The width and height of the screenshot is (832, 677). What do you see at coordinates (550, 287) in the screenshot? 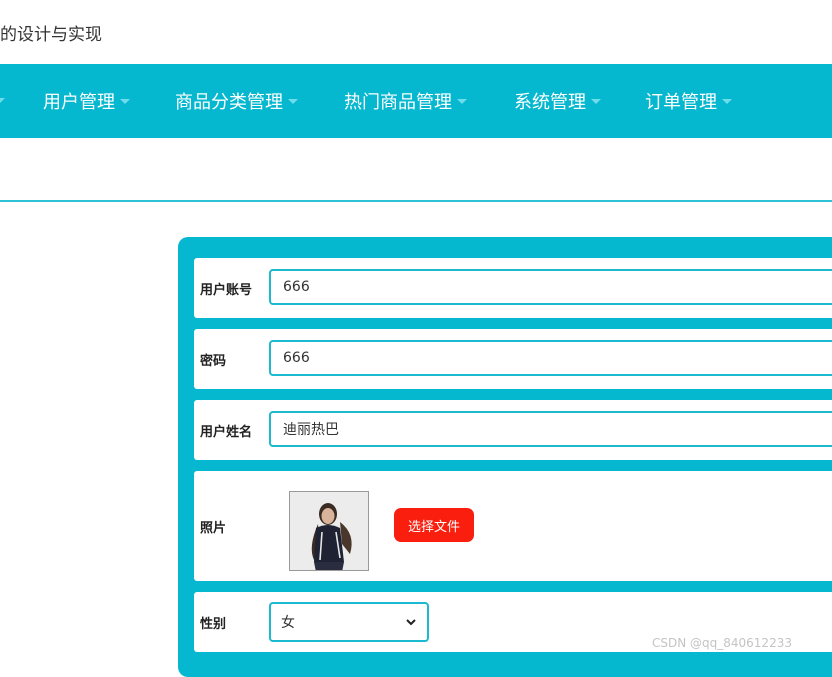
I see `account-input` at bounding box center [550, 287].